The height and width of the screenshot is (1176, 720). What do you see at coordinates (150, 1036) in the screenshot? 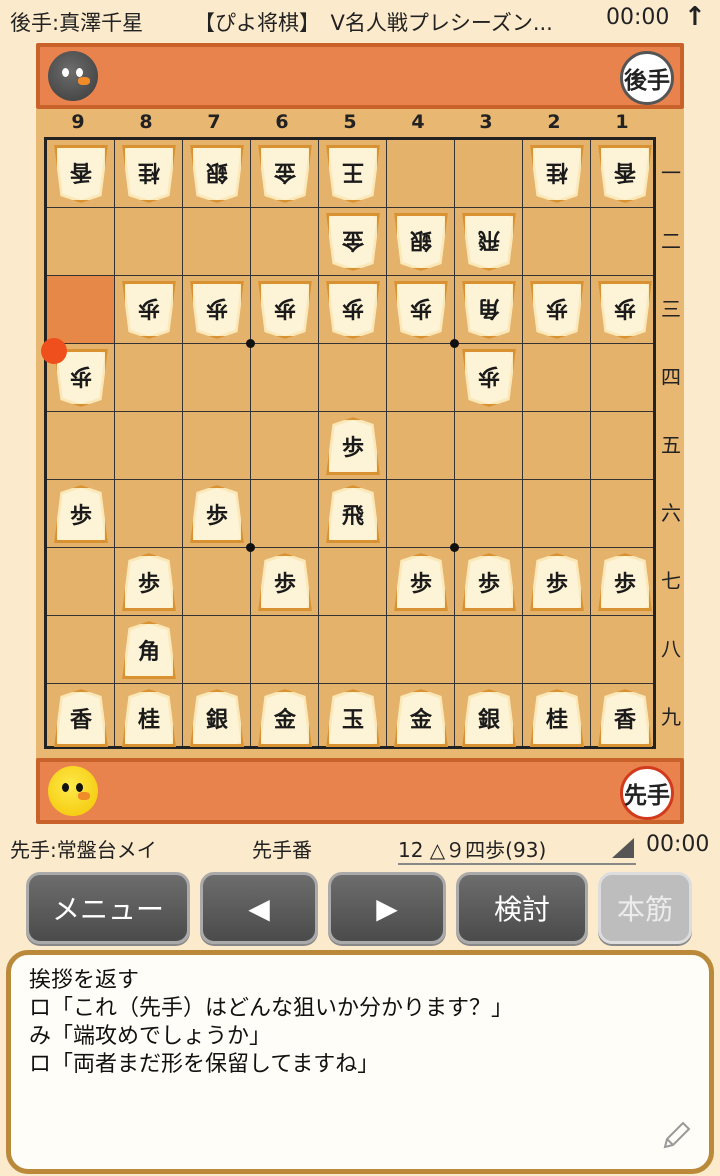
I see `comment-line: み「端攻めでしょうか」` at bounding box center [150, 1036].